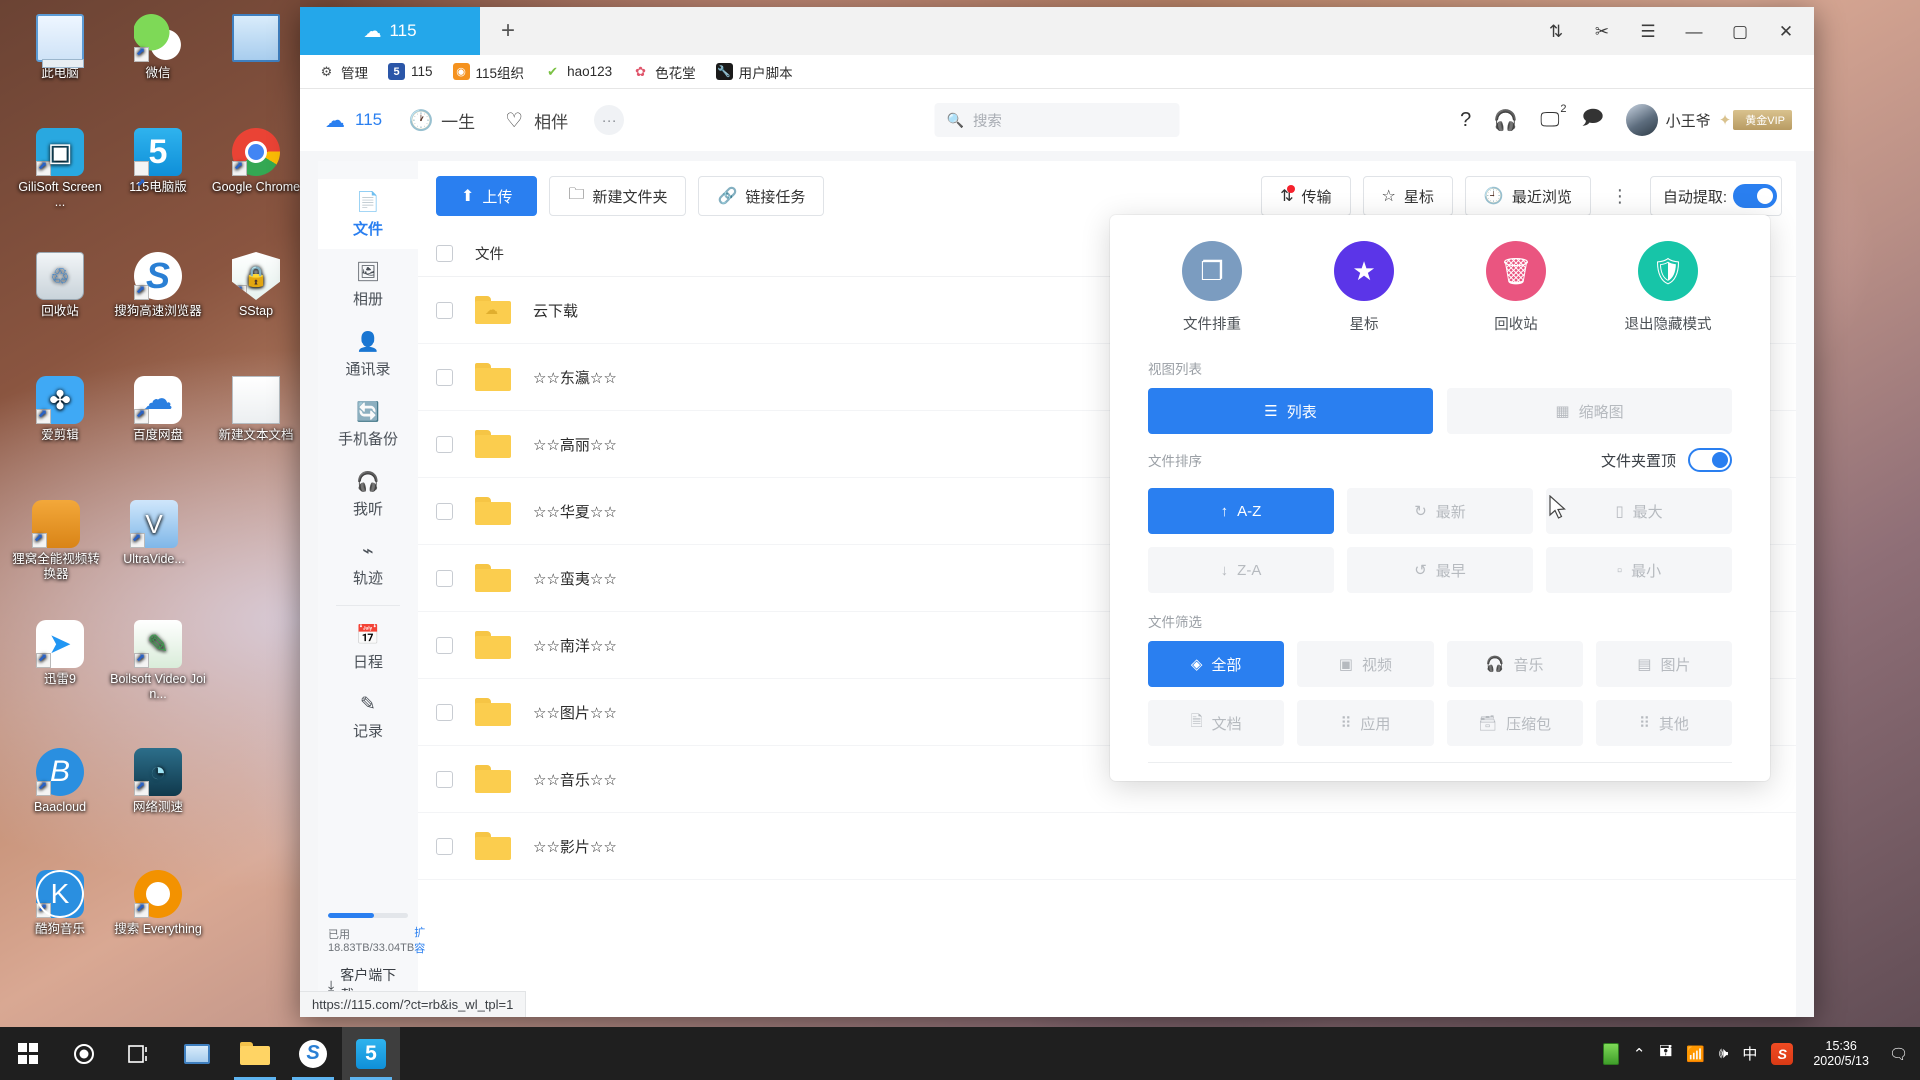  Describe the element at coordinates (575, 444) in the screenshot. I see `file-name: ☆☆高丽☆☆` at that location.